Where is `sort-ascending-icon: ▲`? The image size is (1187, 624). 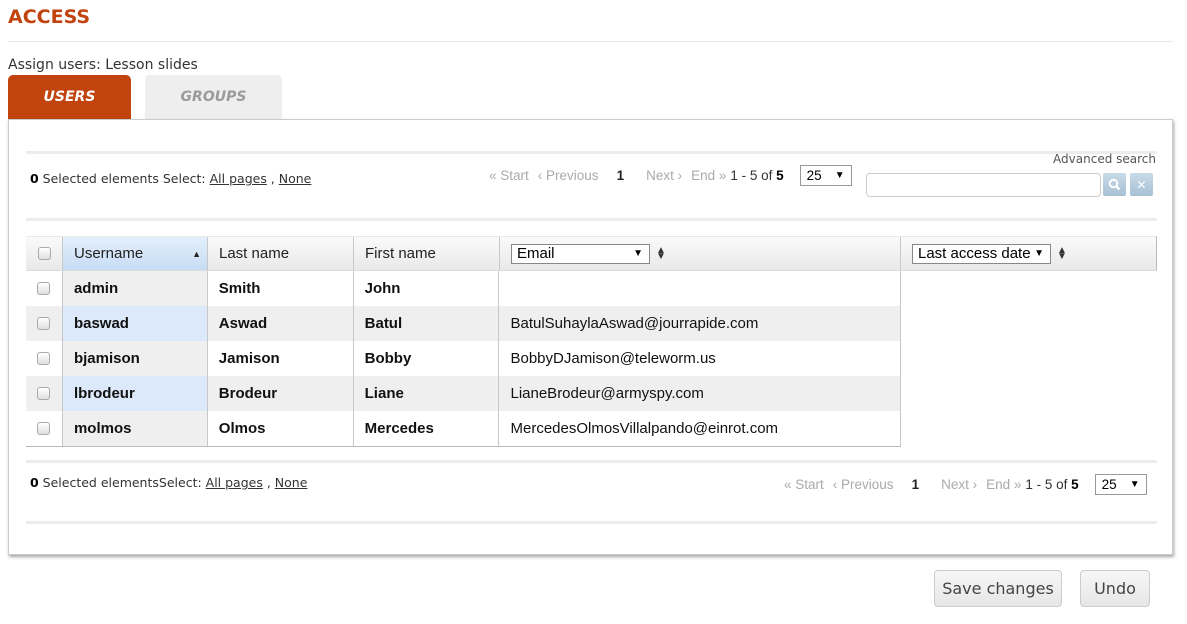
sort-ascending-icon: ▲ is located at coordinates (196, 253).